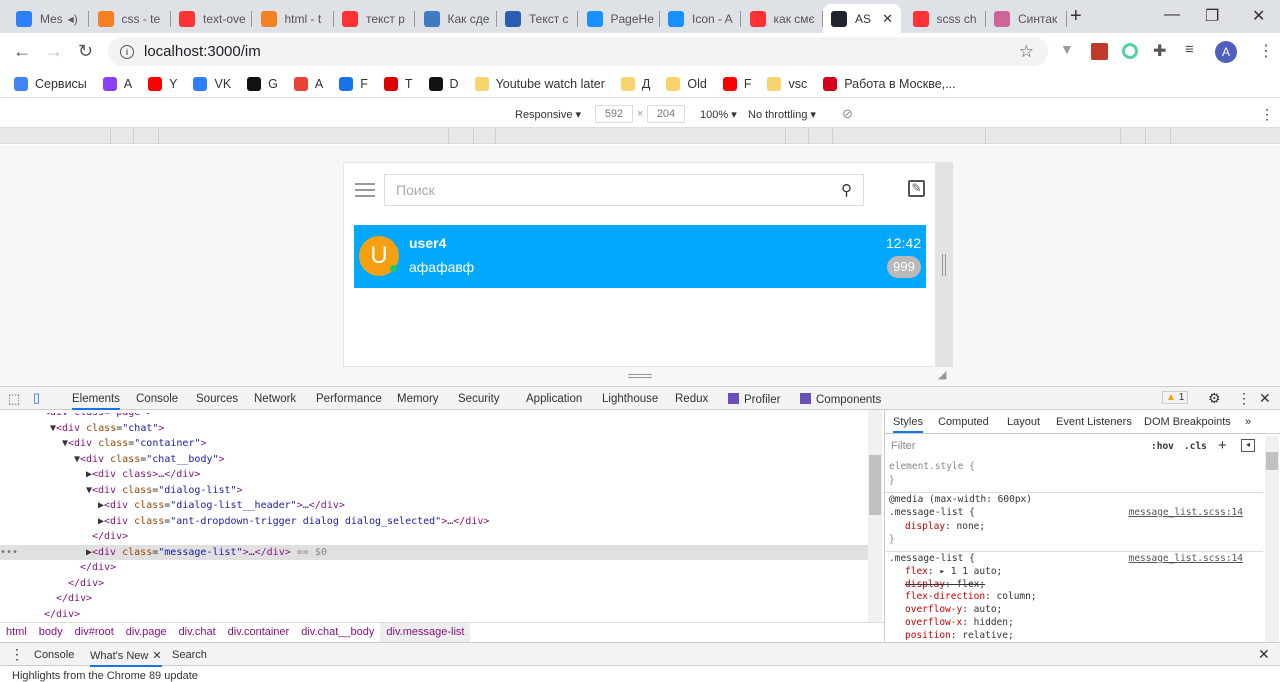 This screenshot has height=682, width=1280. What do you see at coordinates (630, 399) in the screenshot?
I see `devtools-tab-lighthouse: Lighthouse` at bounding box center [630, 399].